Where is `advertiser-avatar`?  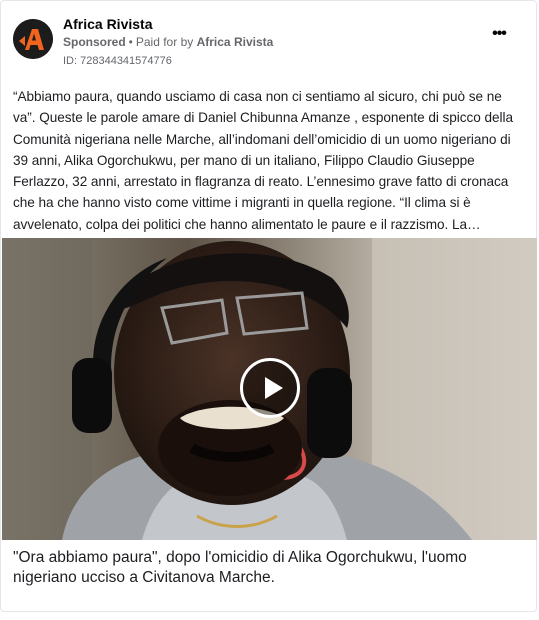
advertiser-avatar is located at coordinates (33, 39).